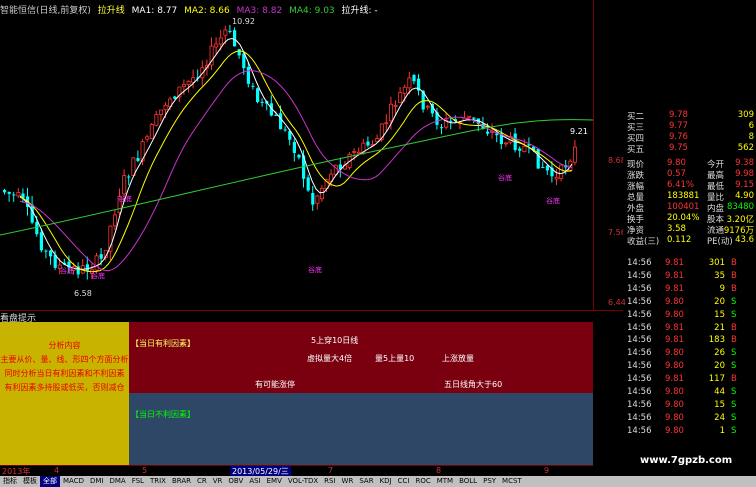  I want to click on tab-0: 指标, so click(10, 481).